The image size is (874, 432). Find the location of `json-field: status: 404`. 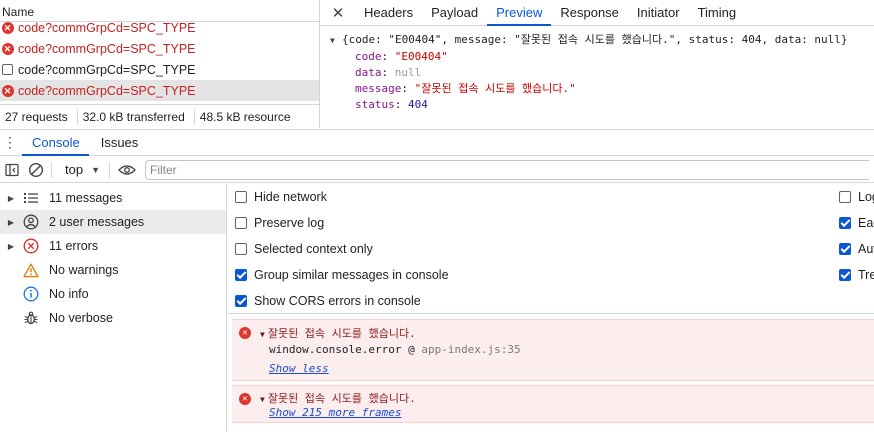

json-field: status: 404 is located at coordinates (391, 104).